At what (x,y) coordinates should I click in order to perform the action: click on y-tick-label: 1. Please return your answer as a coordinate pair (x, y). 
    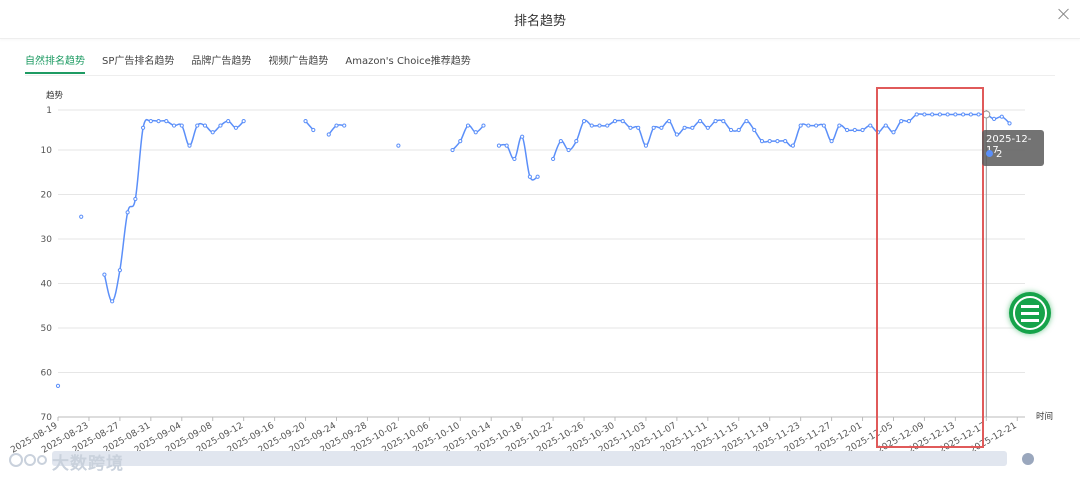
    Looking at the image, I should click on (49, 111).